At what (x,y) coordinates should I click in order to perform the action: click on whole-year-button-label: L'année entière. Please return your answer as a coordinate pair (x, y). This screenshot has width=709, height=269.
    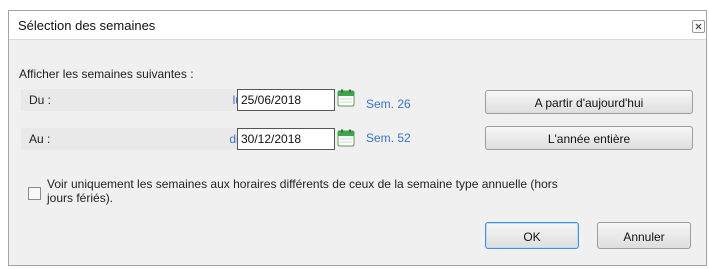
    Looking at the image, I should click on (589, 139).